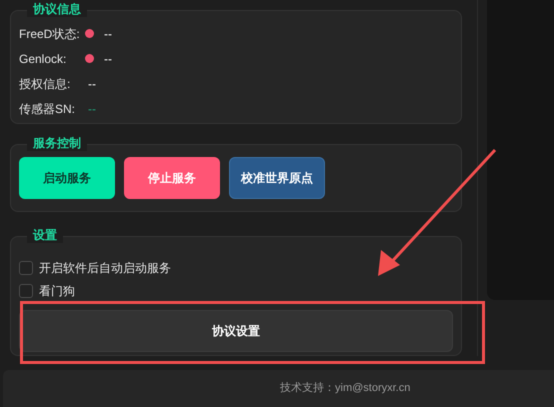 The image size is (554, 407). I want to click on group-title: 服务控制, so click(57, 143).